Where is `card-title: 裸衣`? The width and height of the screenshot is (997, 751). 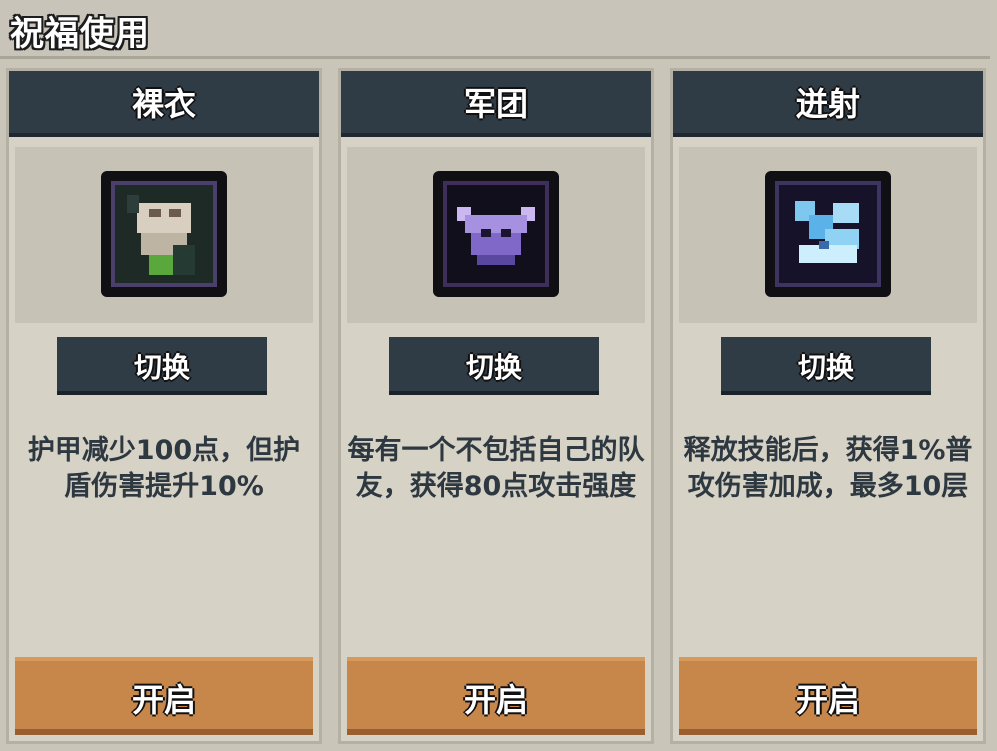 card-title: 裸衣 is located at coordinates (163, 104).